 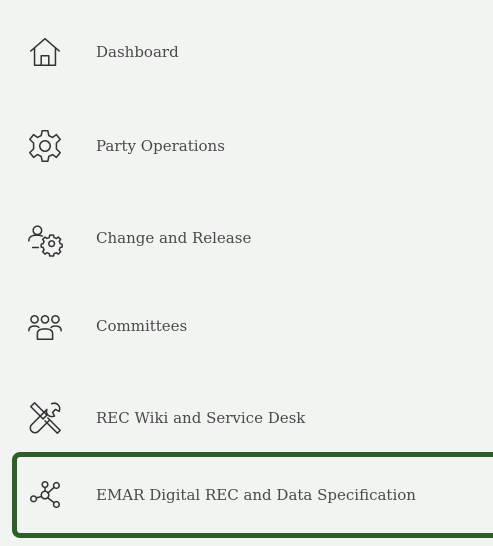 What do you see at coordinates (142, 326) in the screenshot?
I see `sidebar-item-label: Committees` at bounding box center [142, 326].